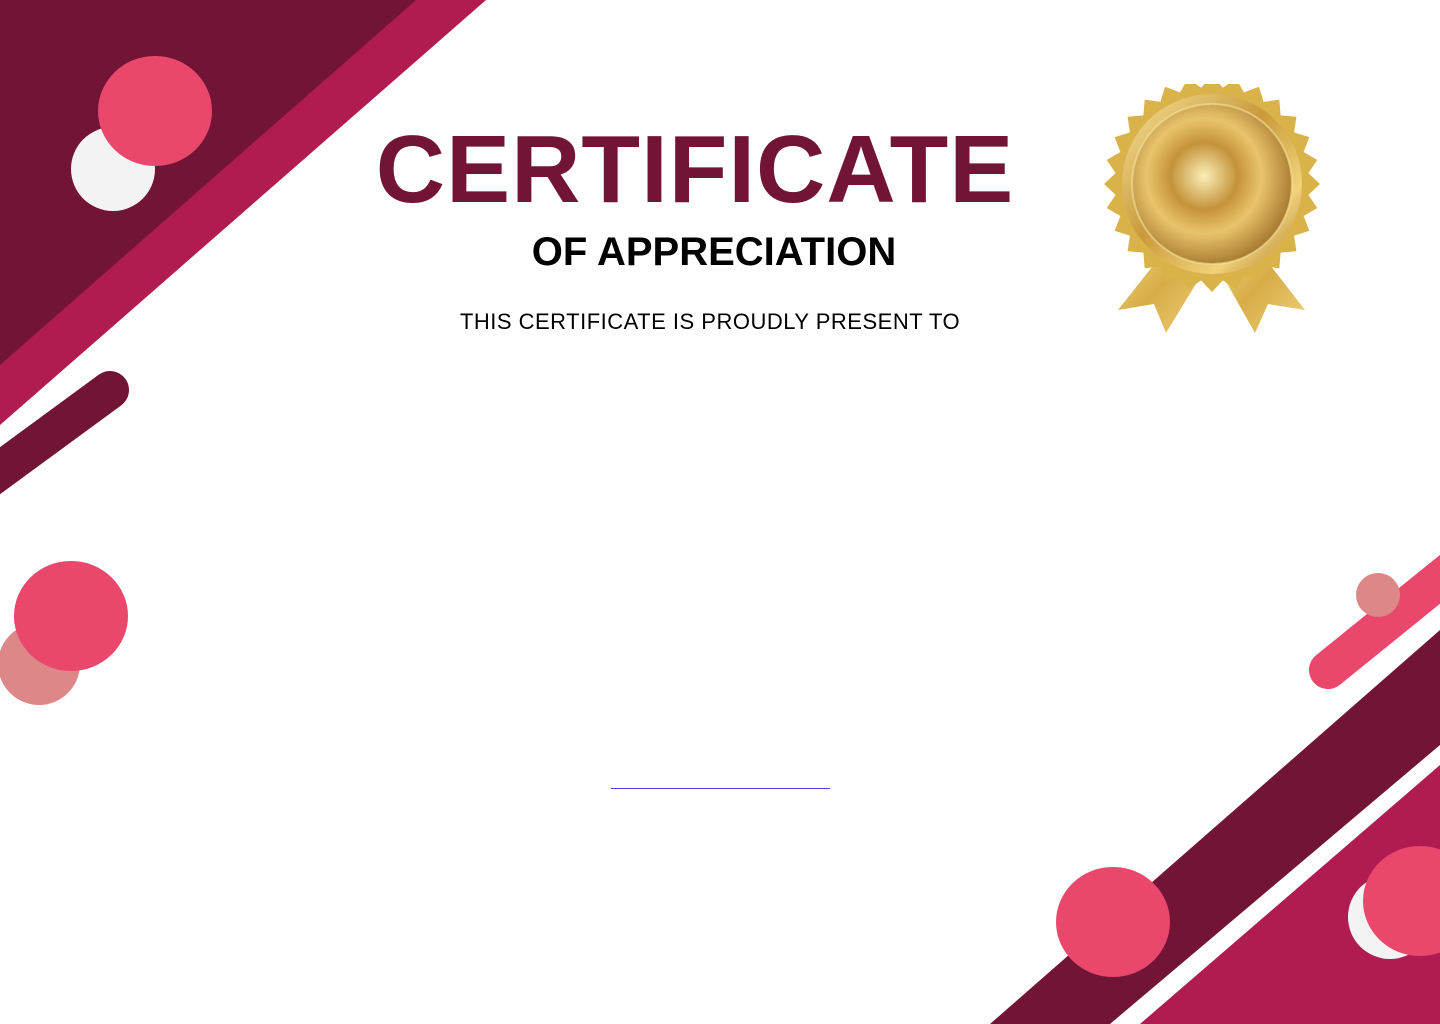  Describe the element at coordinates (71, 616) in the screenshot. I see `left-pink-circle` at that location.